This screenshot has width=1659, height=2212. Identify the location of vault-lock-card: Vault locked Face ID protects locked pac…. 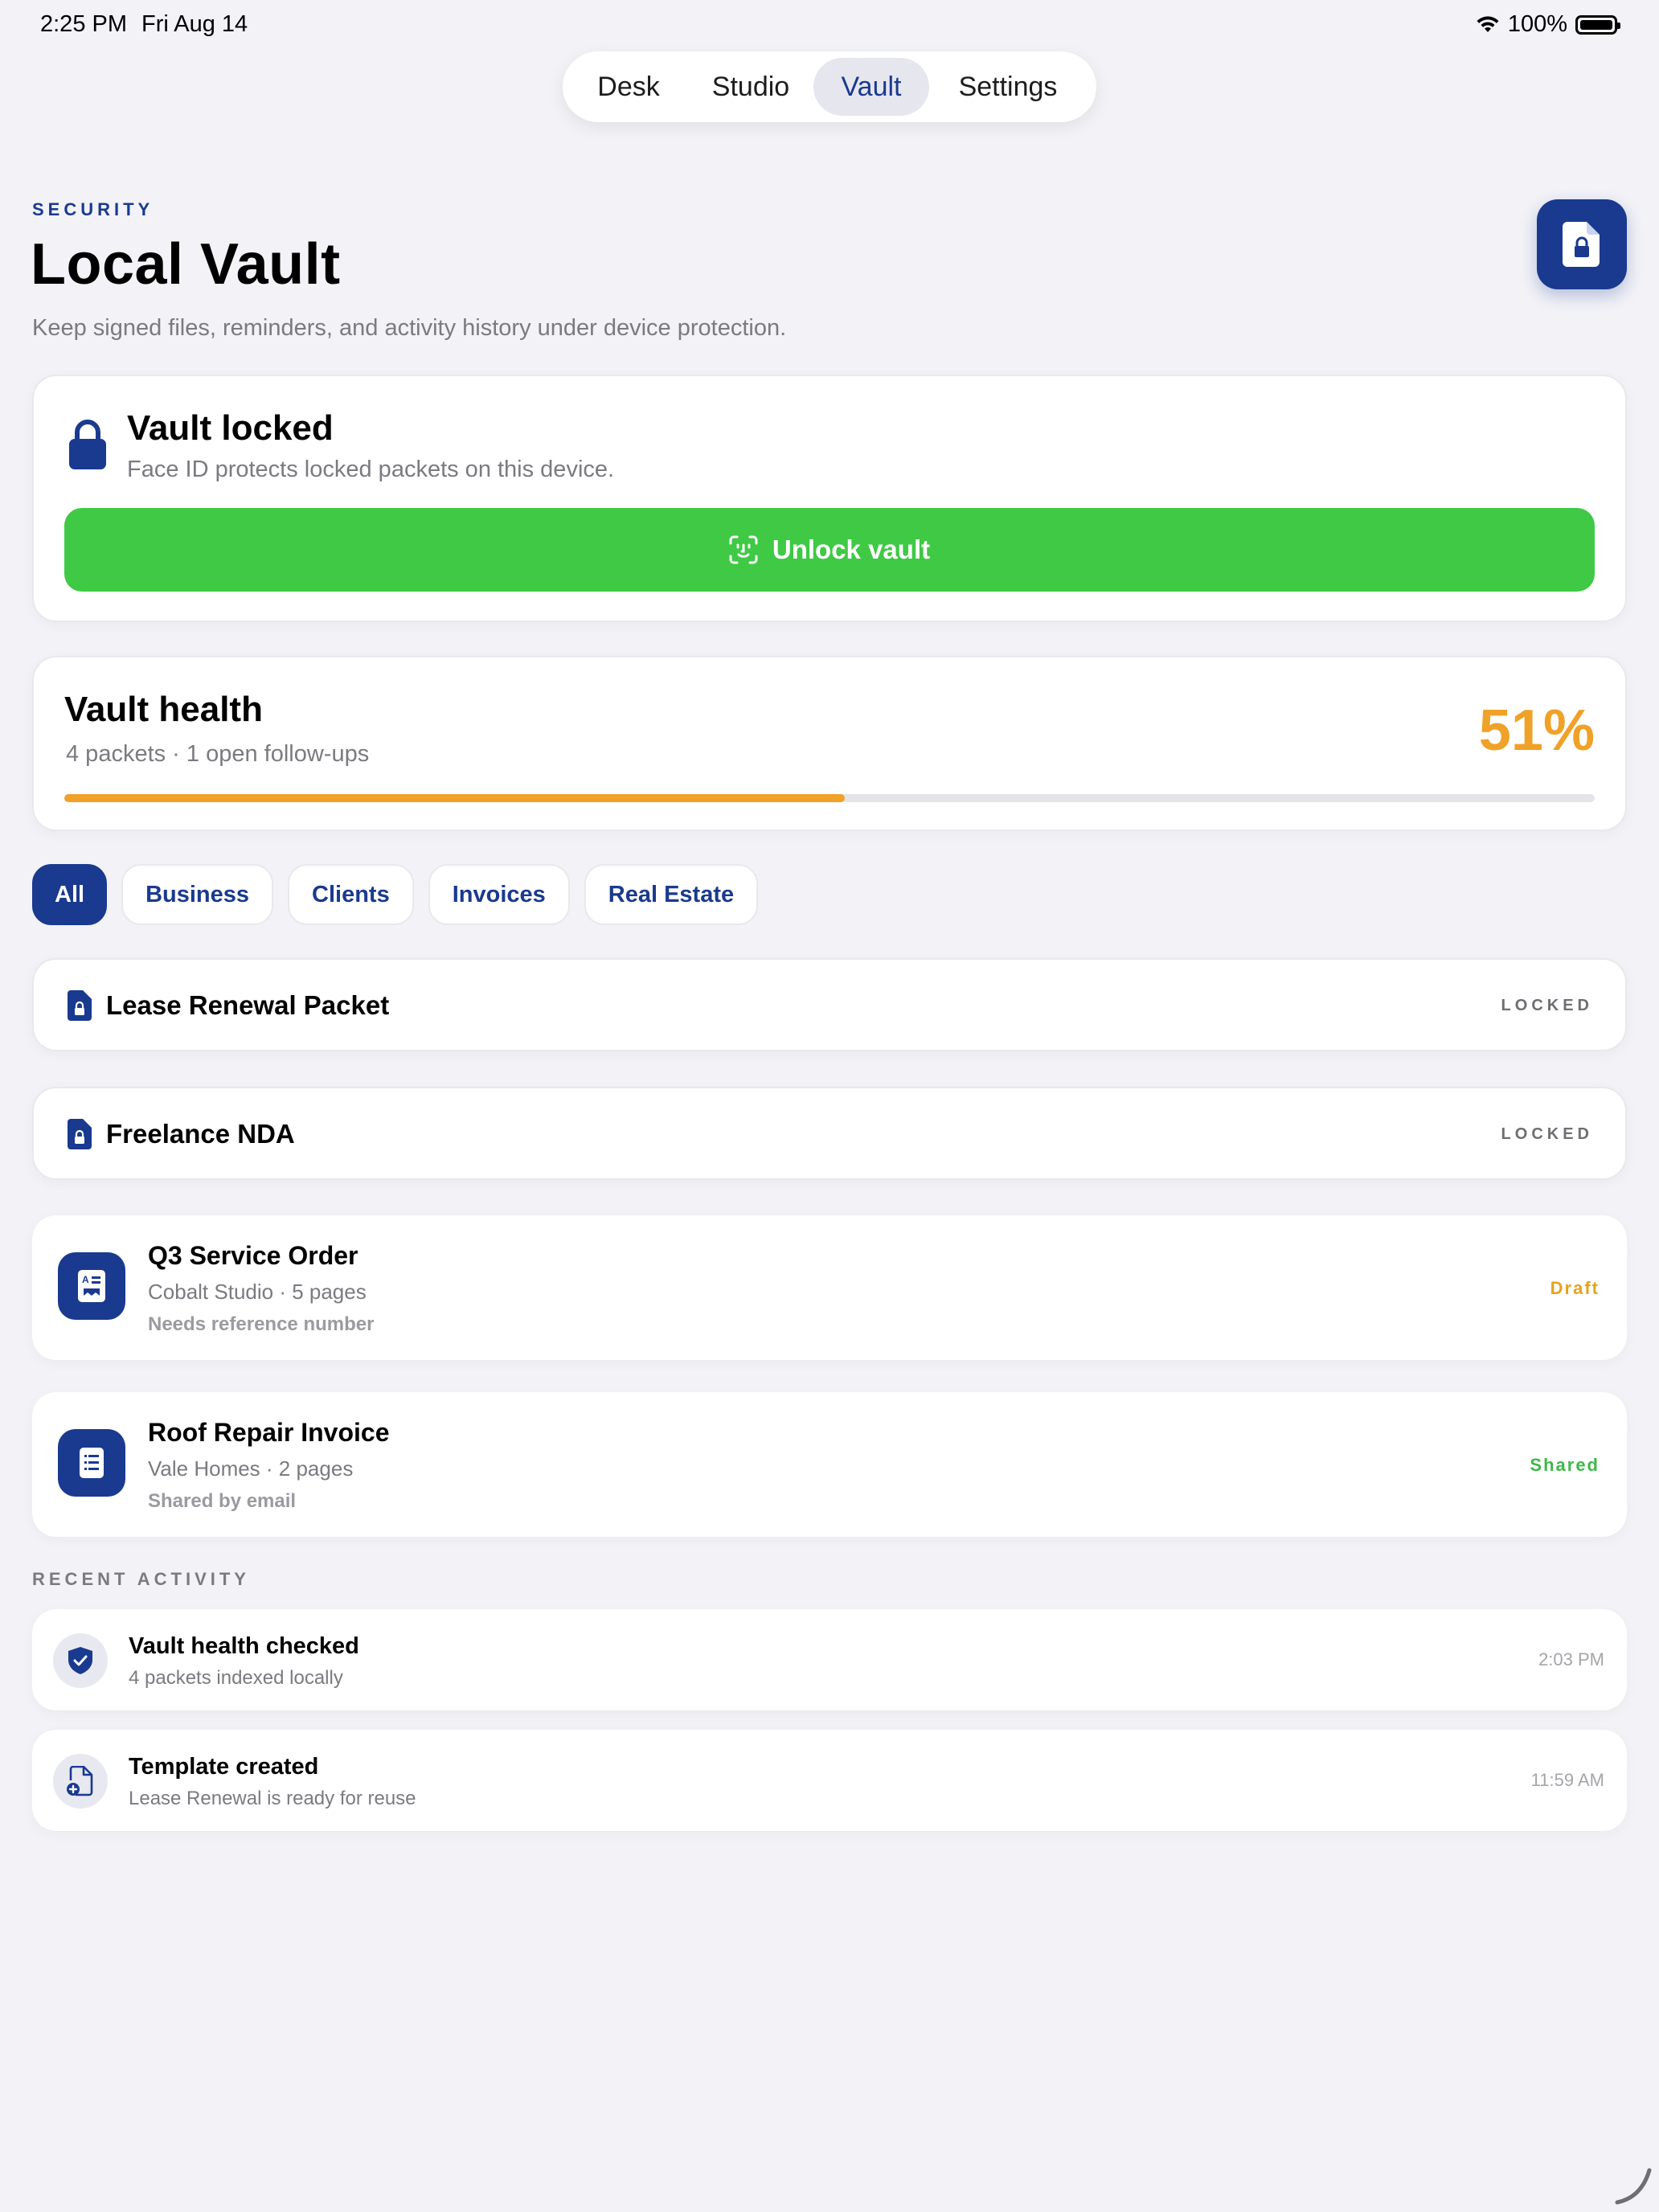
(829, 498).